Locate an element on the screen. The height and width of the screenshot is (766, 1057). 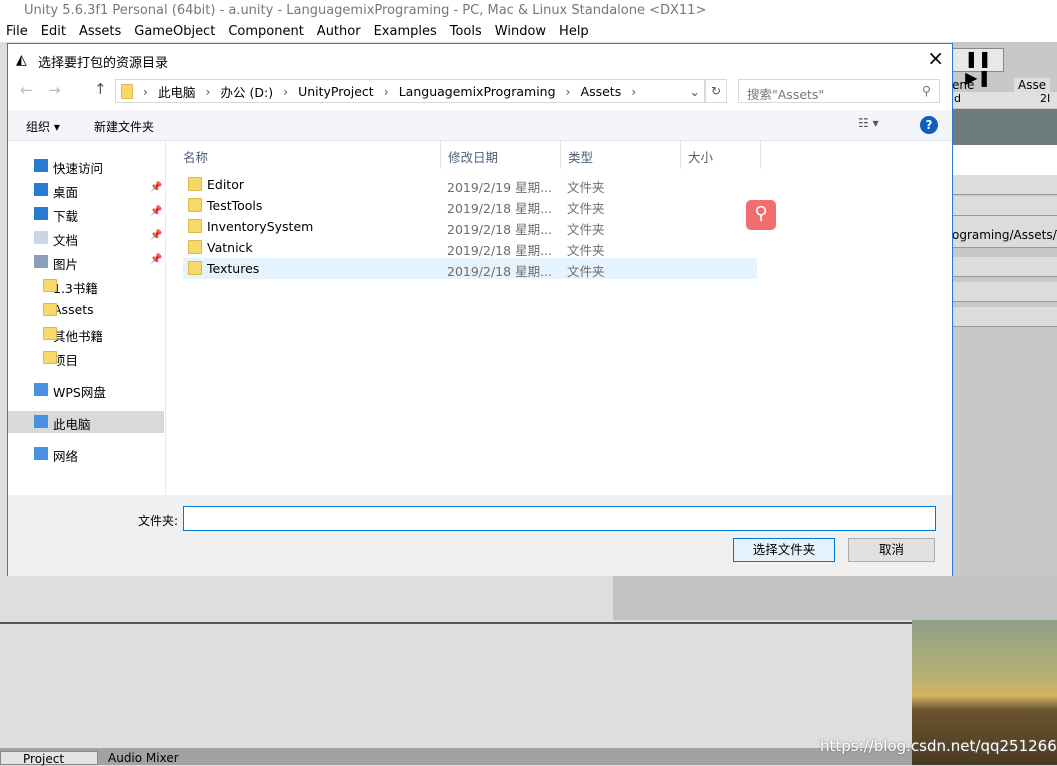
sidebar-item: Assets is located at coordinates (86, 310).